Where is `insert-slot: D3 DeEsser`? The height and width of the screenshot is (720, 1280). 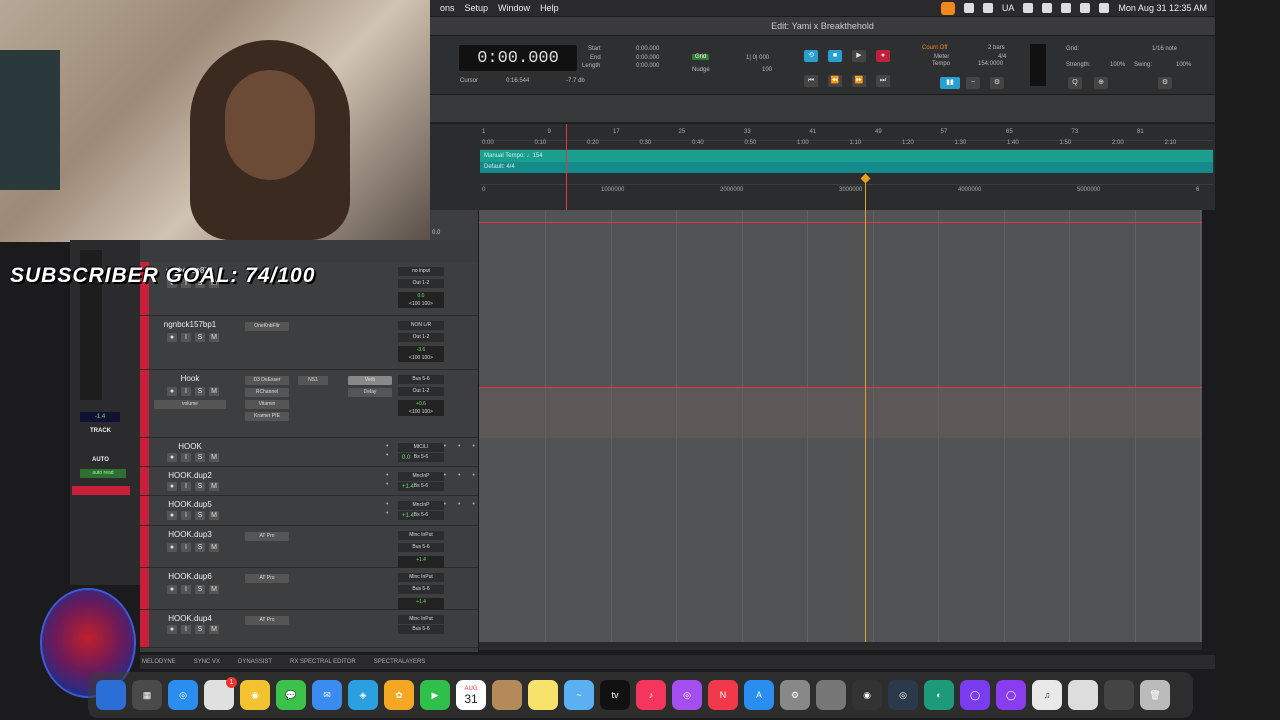
insert-slot: D3 DeEsser is located at coordinates (267, 380).